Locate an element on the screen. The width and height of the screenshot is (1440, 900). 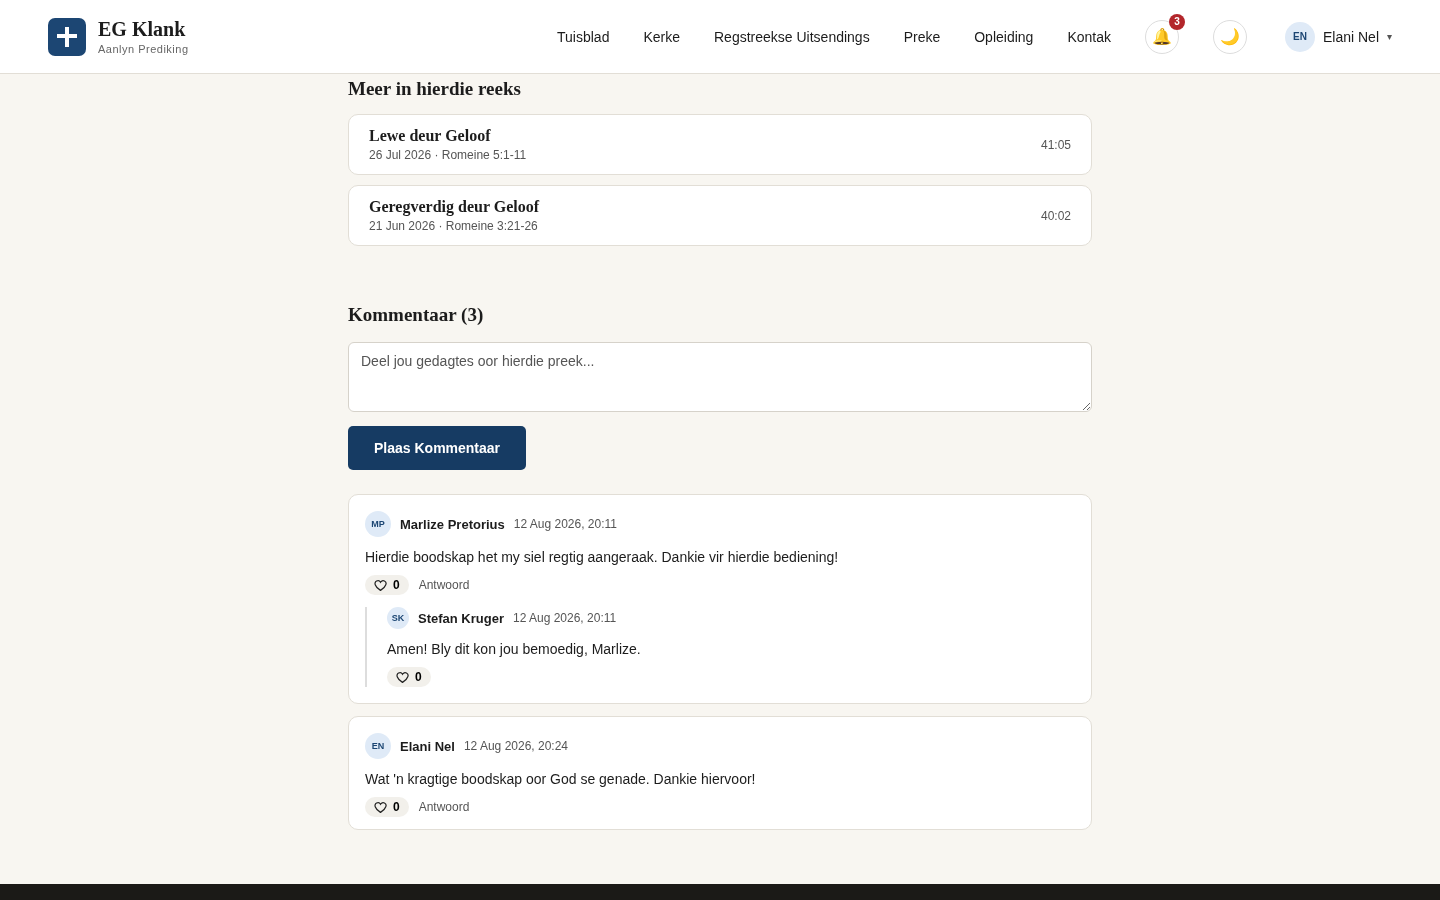
brand-title: EG Klank is located at coordinates (142, 29).